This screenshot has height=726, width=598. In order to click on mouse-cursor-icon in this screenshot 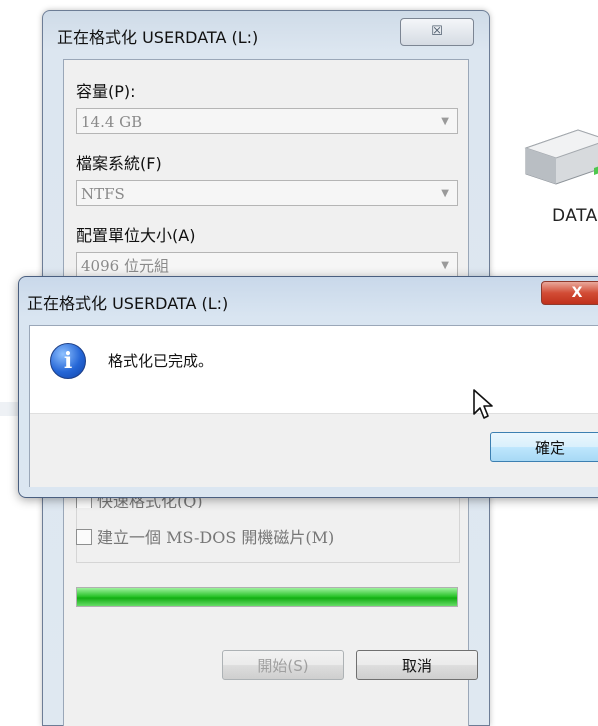, I will do `click(483, 404)`.